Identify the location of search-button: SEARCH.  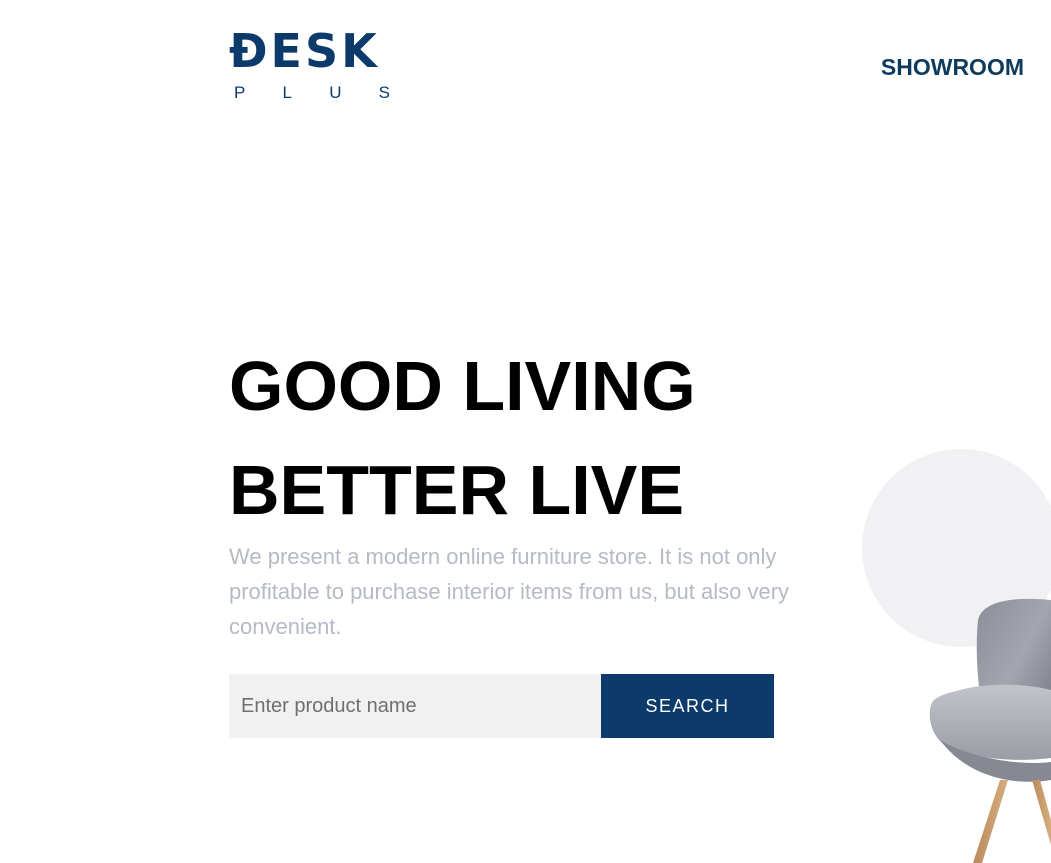
(687, 706).